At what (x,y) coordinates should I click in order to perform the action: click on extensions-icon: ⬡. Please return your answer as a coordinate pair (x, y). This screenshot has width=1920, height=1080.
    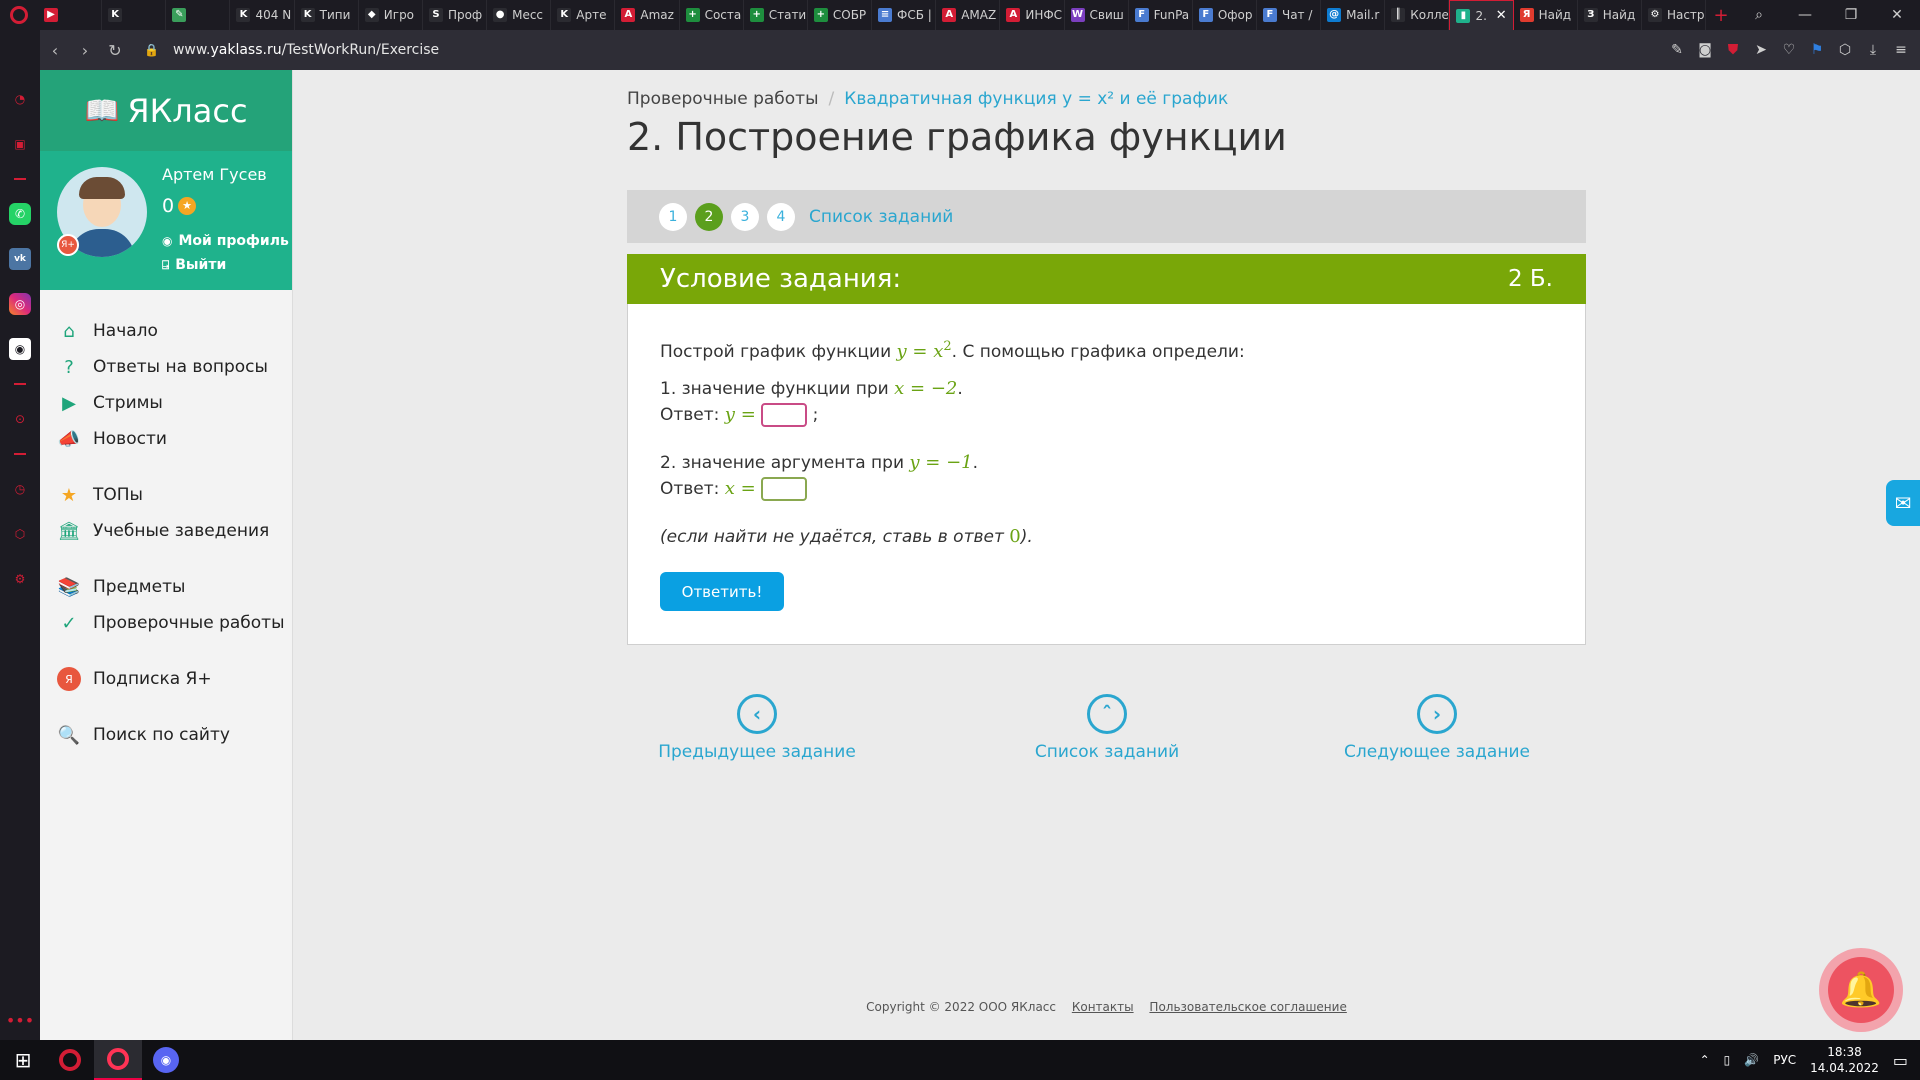
    Looking at the image, I should click on (20, 534).